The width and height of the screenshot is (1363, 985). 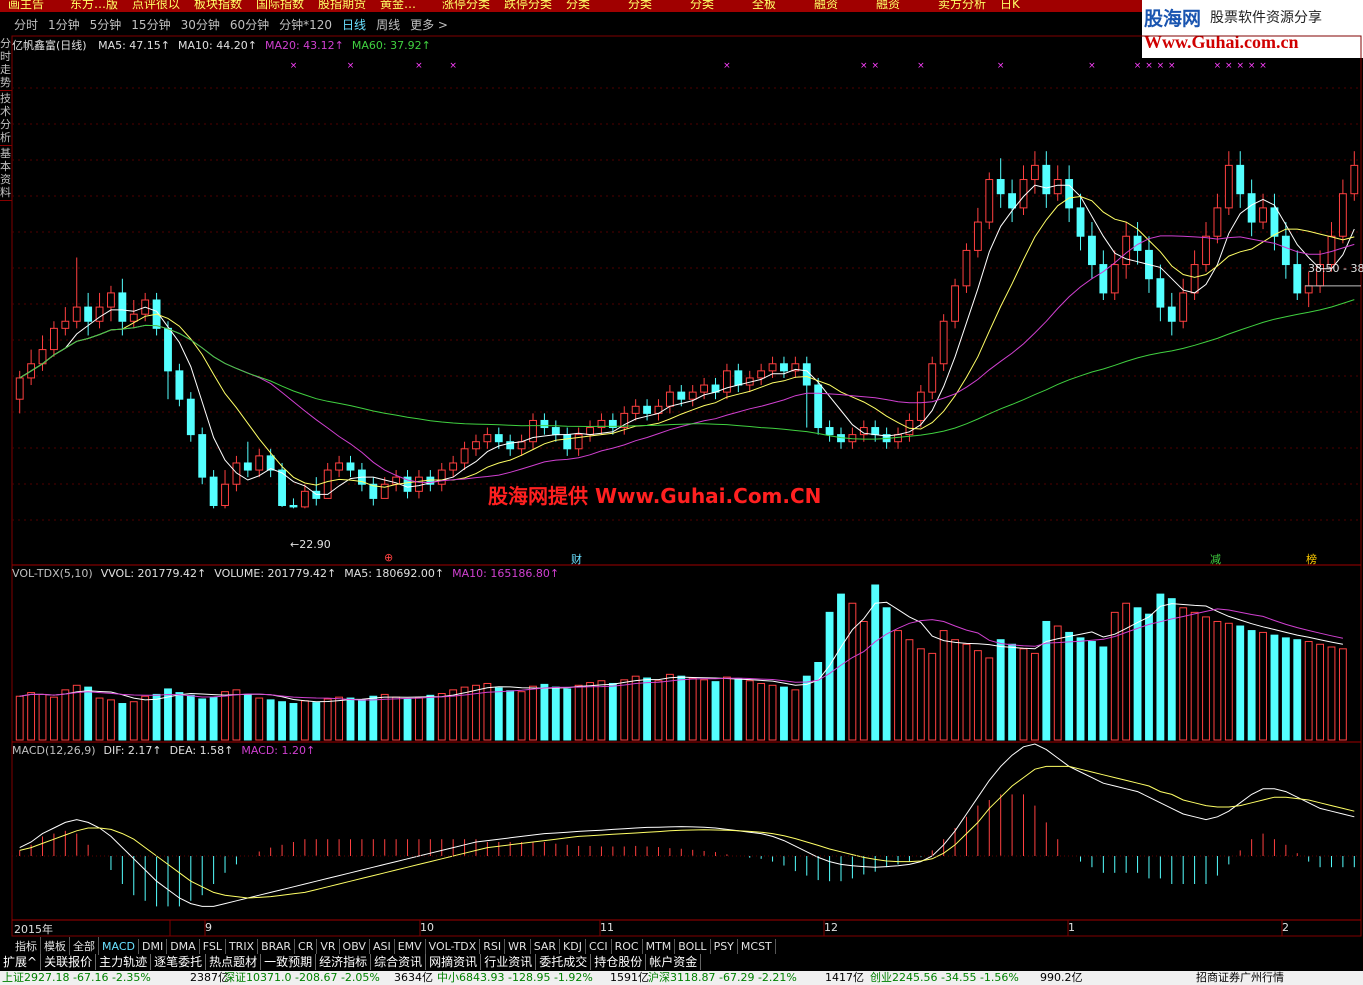 I want to click on indicator-tab-asi: ASI, so click(x=382, y=946).